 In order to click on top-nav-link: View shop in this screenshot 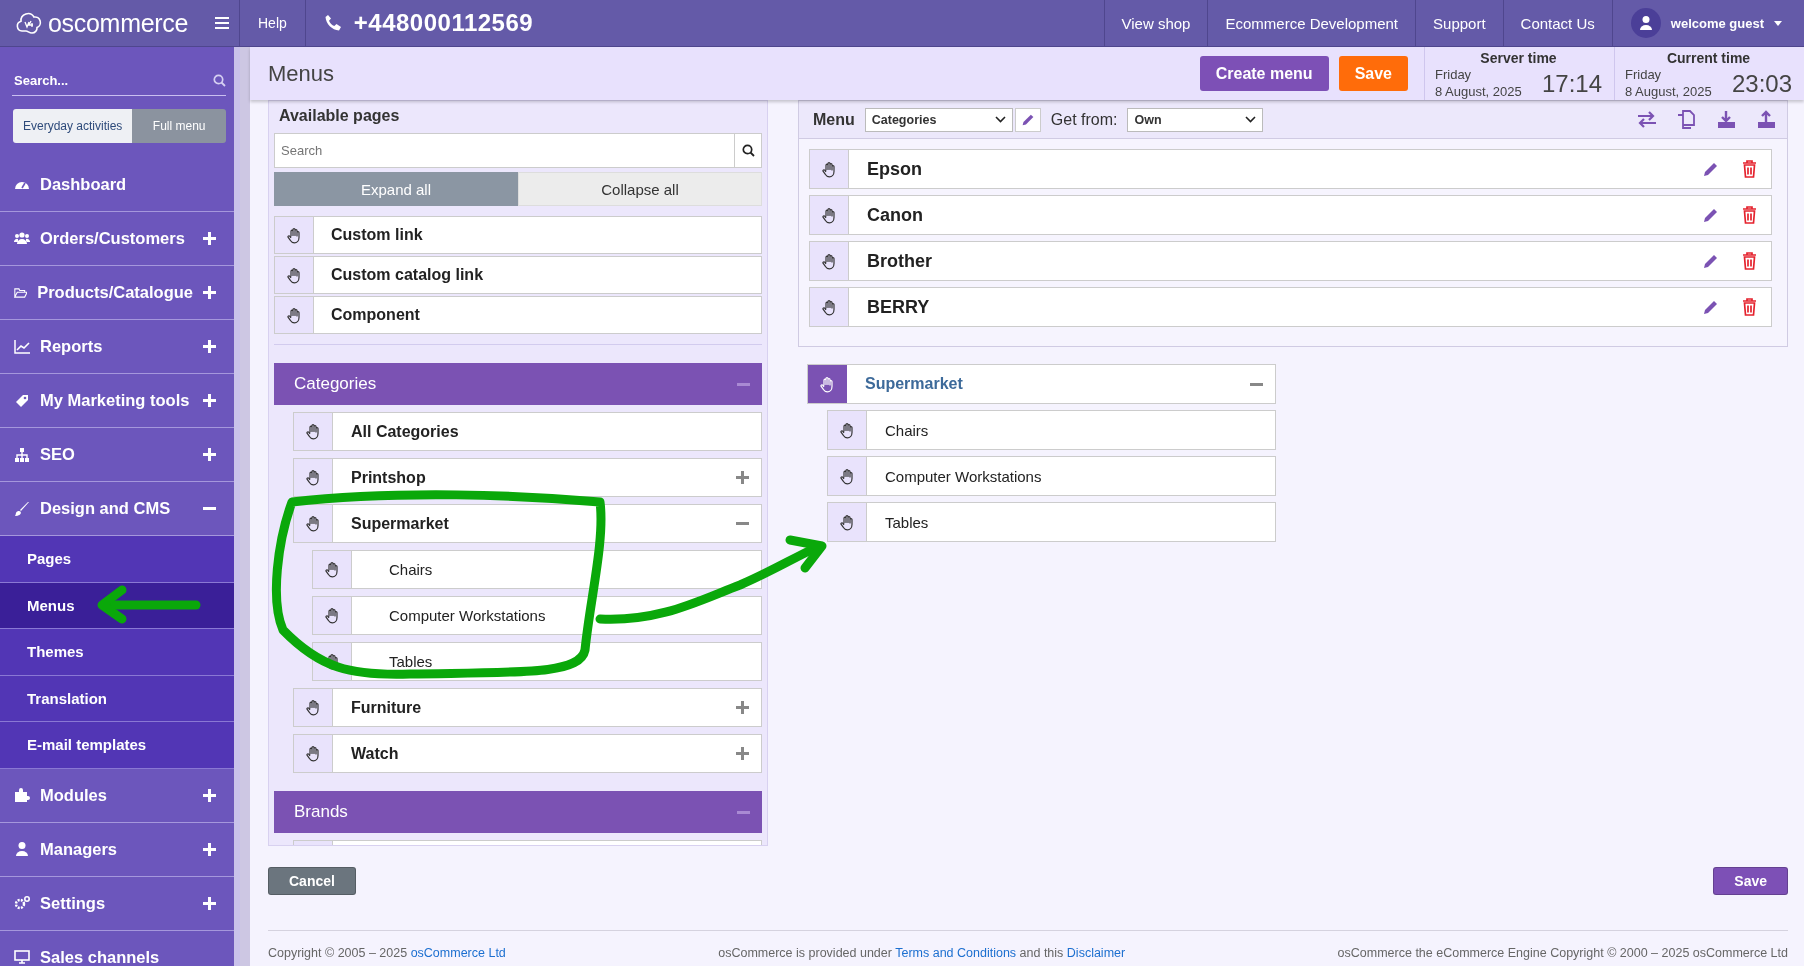, I will do `click(1155, 23)`.